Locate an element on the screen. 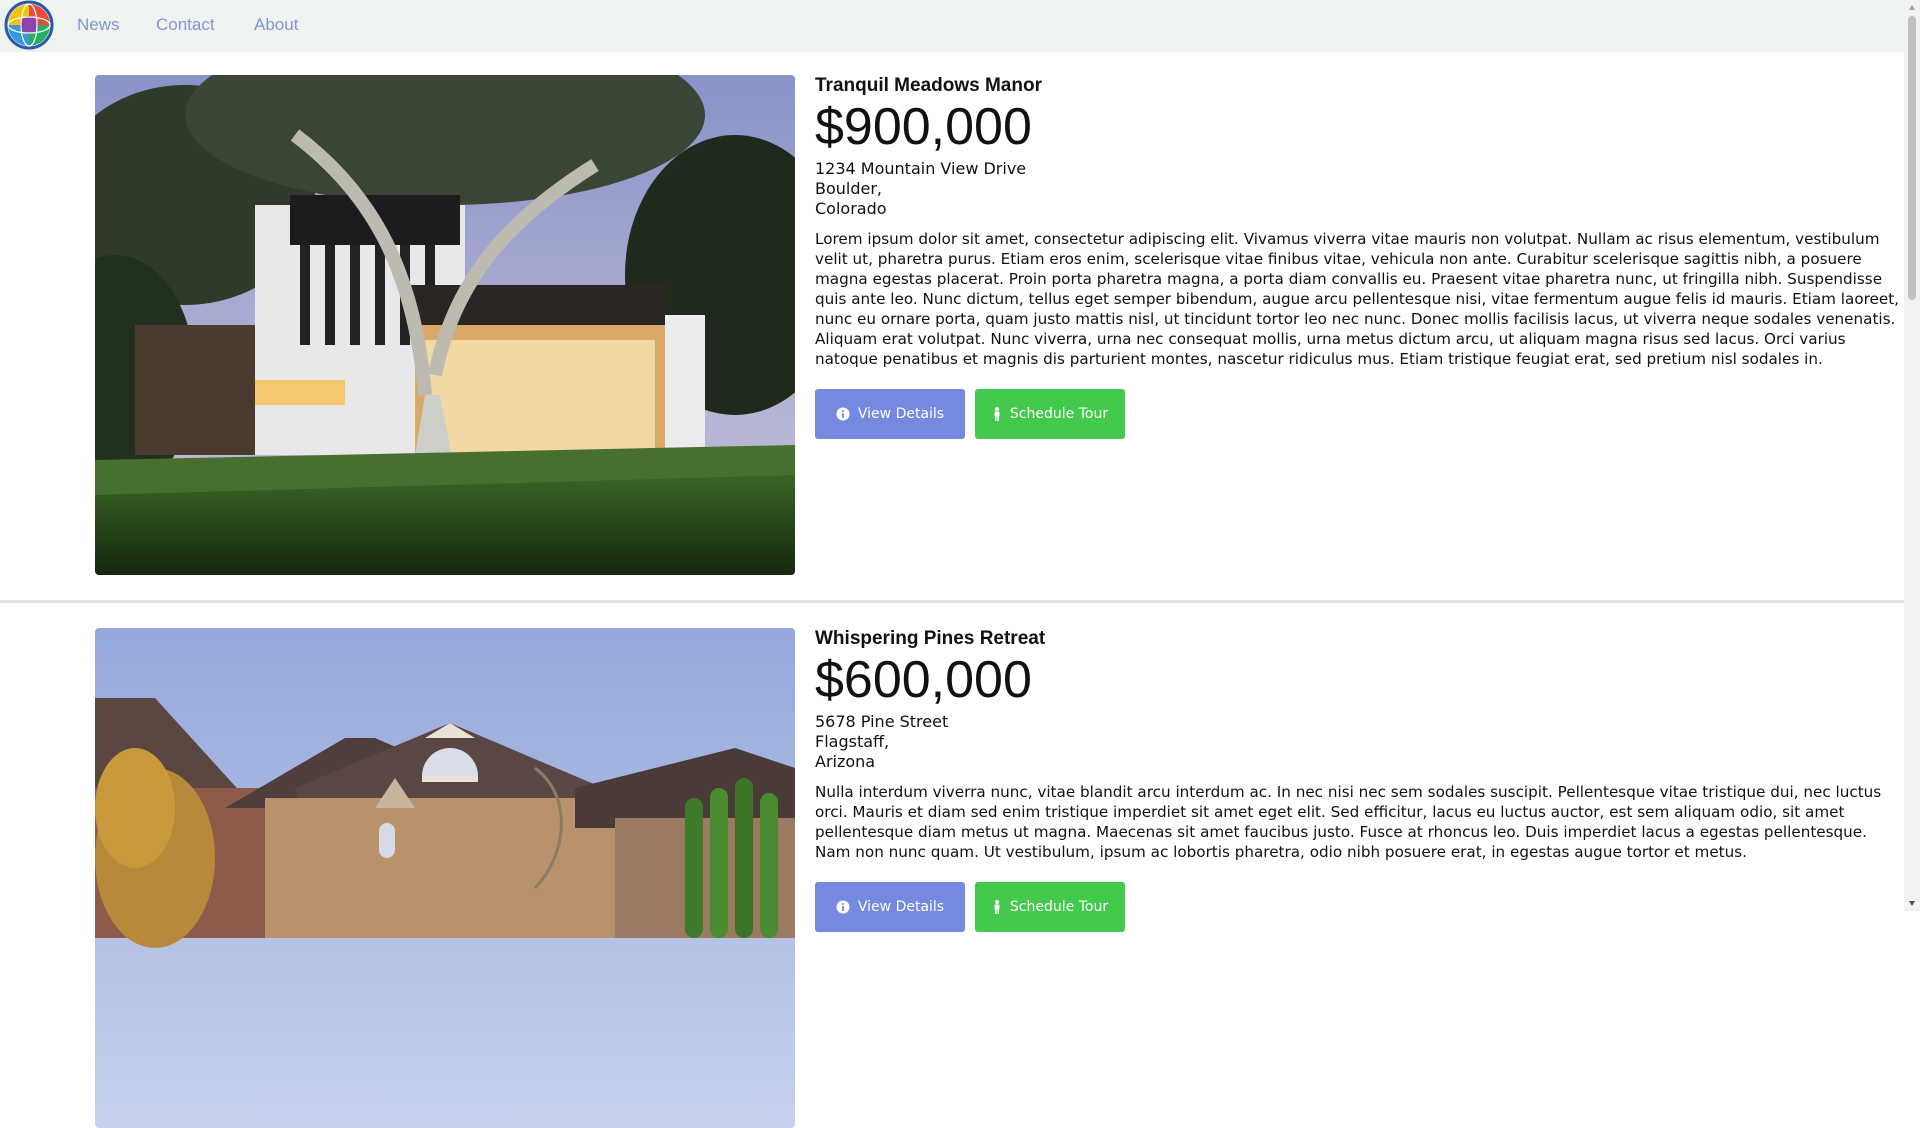 The width and height of the screenshot is (1920, 1128). listing-divider is located at coordinates (952, 601).